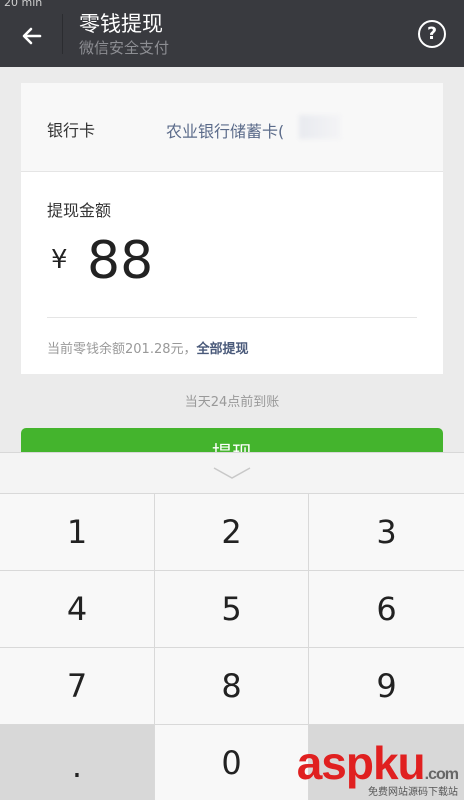 Image resolution: width=464 pixels, height=800 pixels. I want to click on watermark-subtitle: 免费网站源码下载站, so click(413, 792).